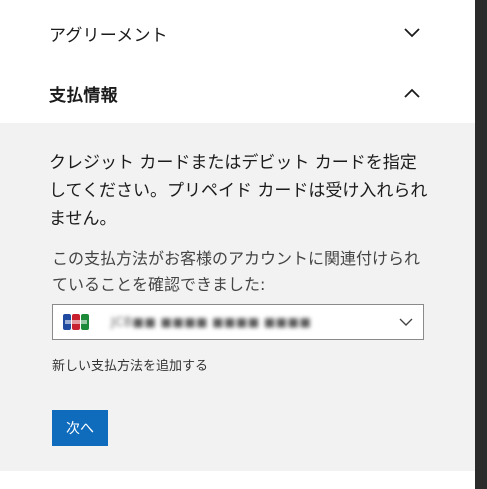  Describe the element at coordinates (108, 35) in the screenshot. I see `agreement-section-title: アグリーメント` at that location.